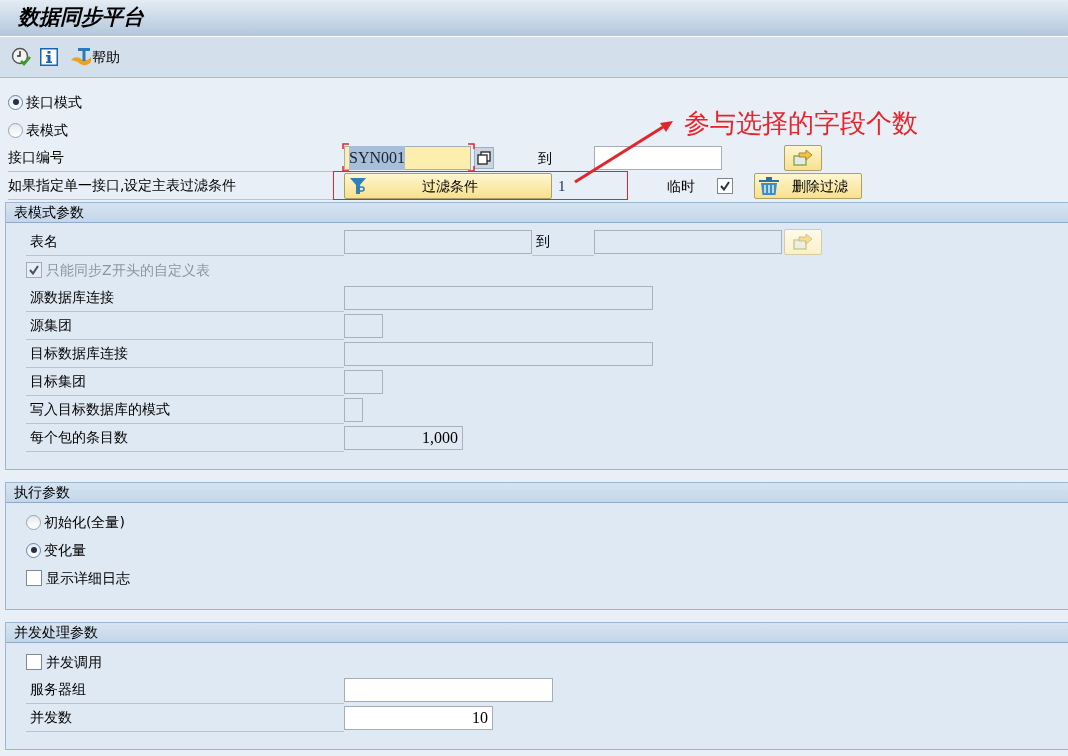 The width and height of the screenshot is (1068, 756). What do you see at coordinates (100, 409) in the screenshot?
I see `field-label: 写入目标数据库的模式` at bounding box center [100, 409].